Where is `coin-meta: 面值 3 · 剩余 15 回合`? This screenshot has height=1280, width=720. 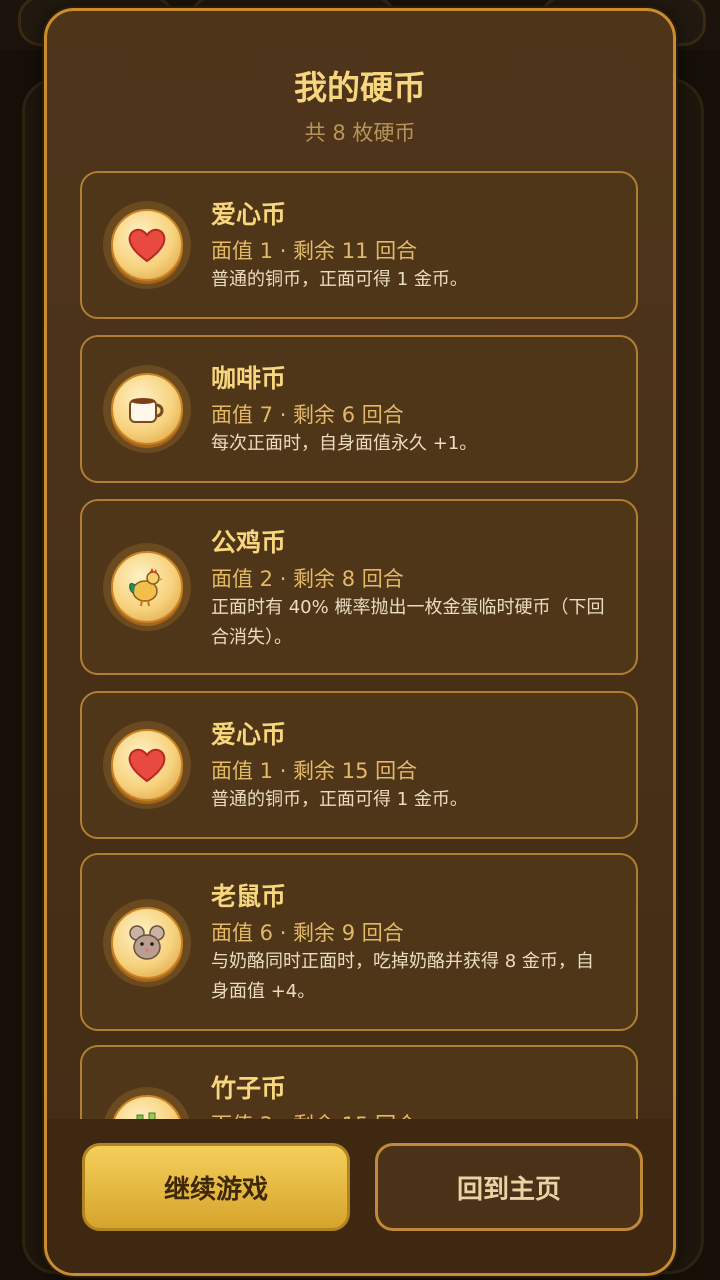 coin-meta: 面值 3 · 剩余 15 回合 is located at coordinates (314, 1114).